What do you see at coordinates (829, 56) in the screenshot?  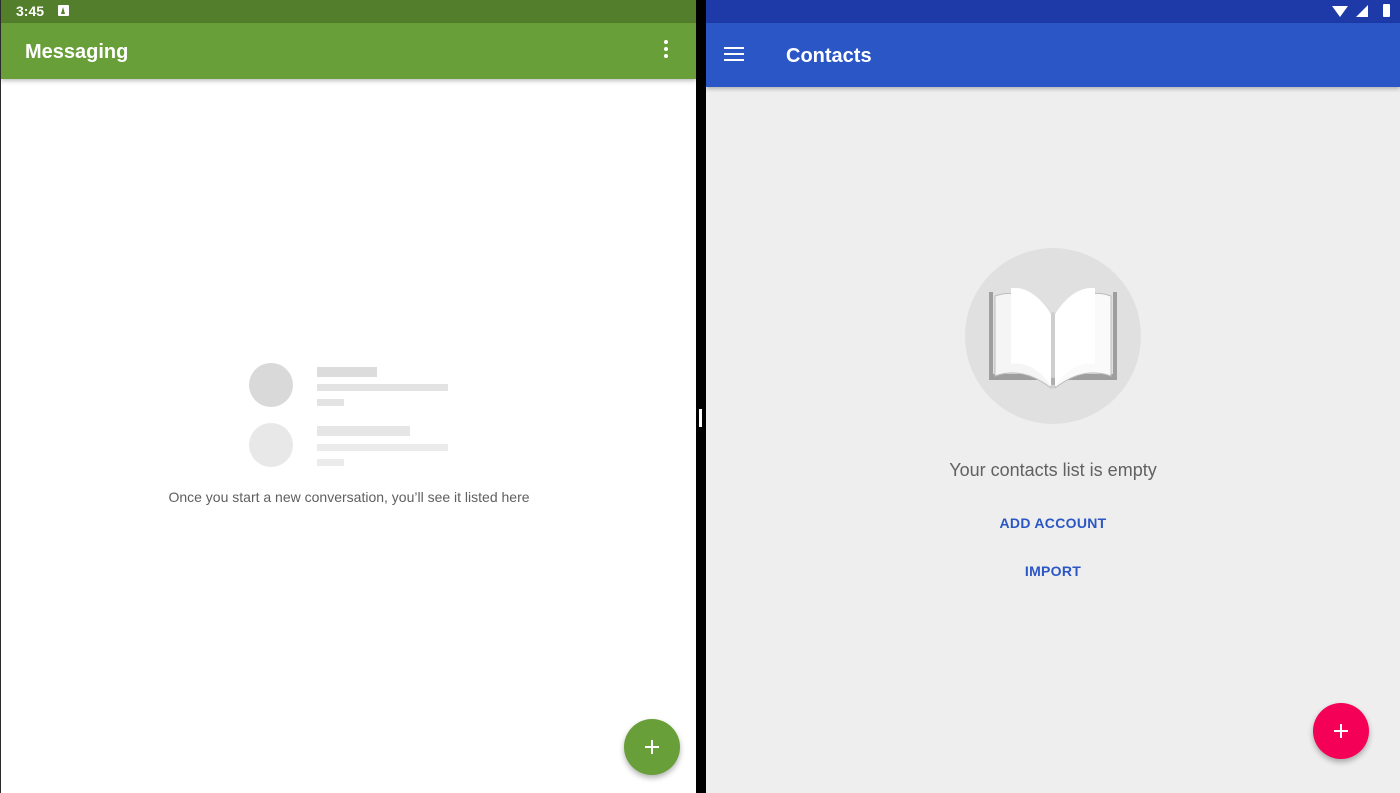 I see `app-title: Contacts` at bounding box center [829, 56].